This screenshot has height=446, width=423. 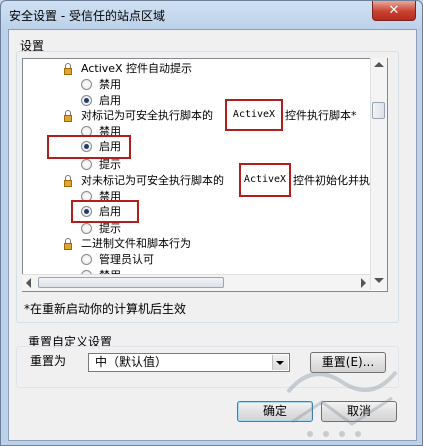 What do you see at coordinates (105, 309) in the screenshot?
I see `restart-note: *在重新启动你的计算机后生效` at bounding box center [105, 309].